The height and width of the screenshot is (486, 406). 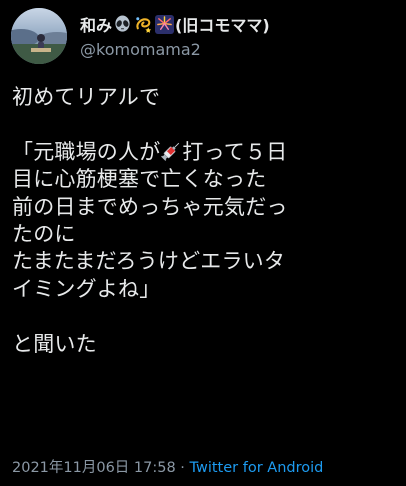 What do you see at coordinates (257, 468) in the screenshot?
I see `tweet-source-link: Twitter for Android` at bounding box center [257, 468].